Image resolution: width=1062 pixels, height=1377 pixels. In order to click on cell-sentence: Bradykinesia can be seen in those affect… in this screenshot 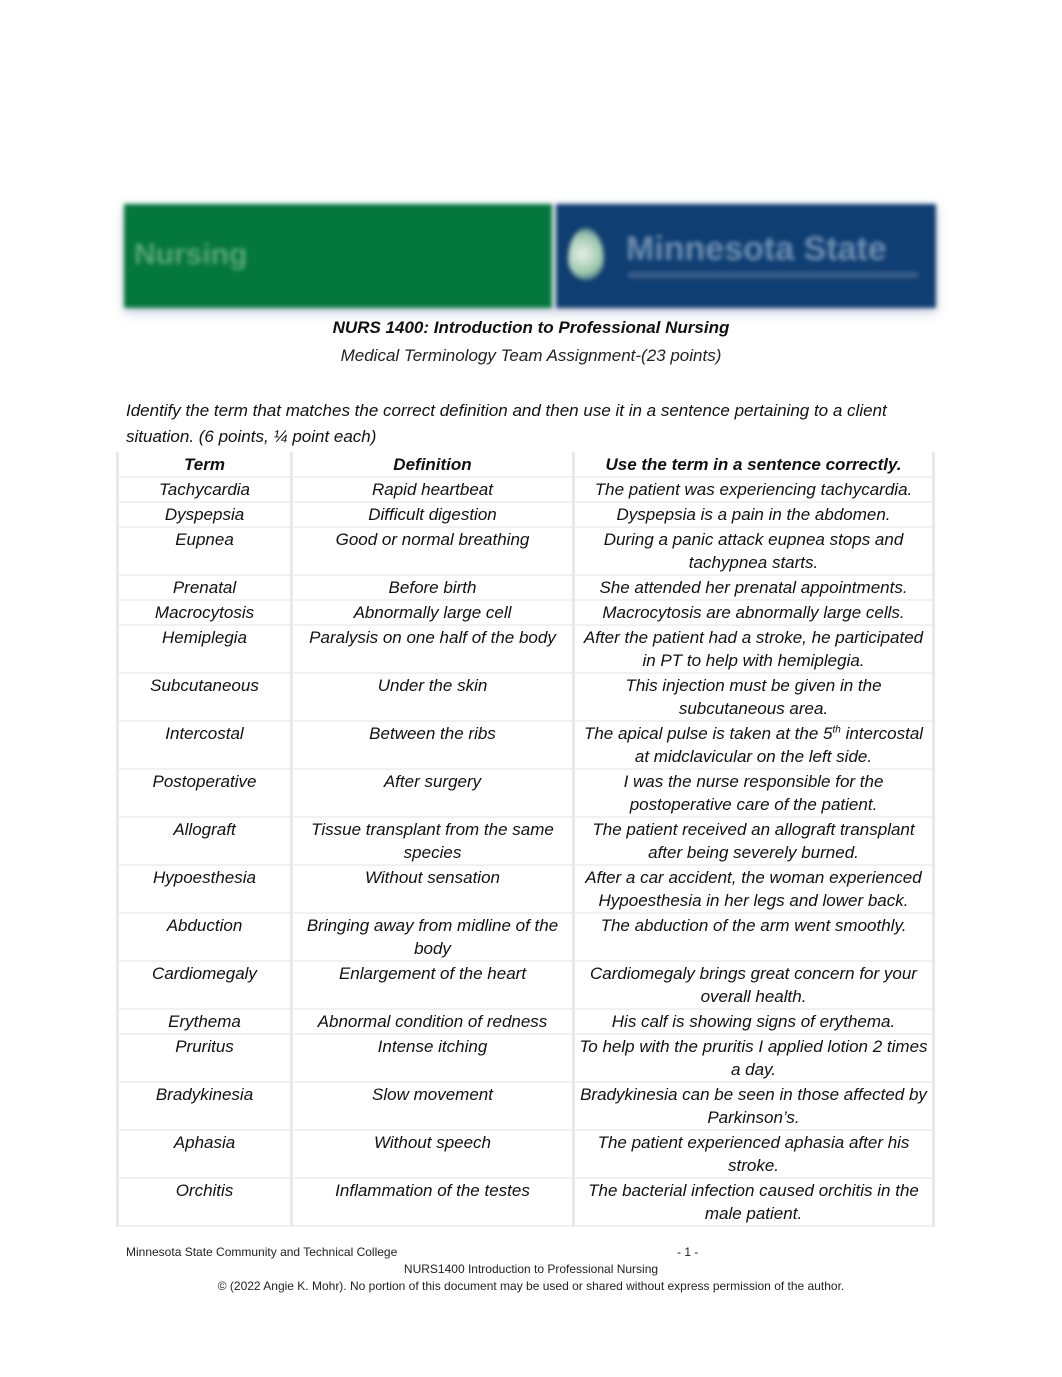, I will do `click(753, 1106)`.